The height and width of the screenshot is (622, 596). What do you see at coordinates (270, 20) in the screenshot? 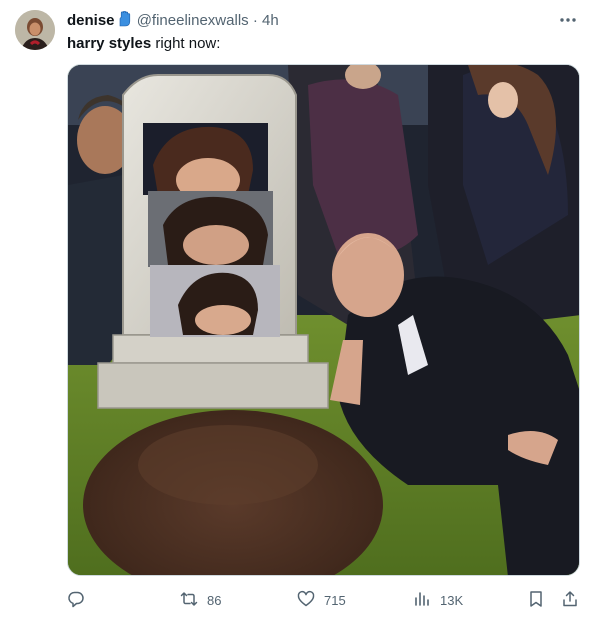
I see `tweet-timestamp: 4h` at bounding box center [270, 20].